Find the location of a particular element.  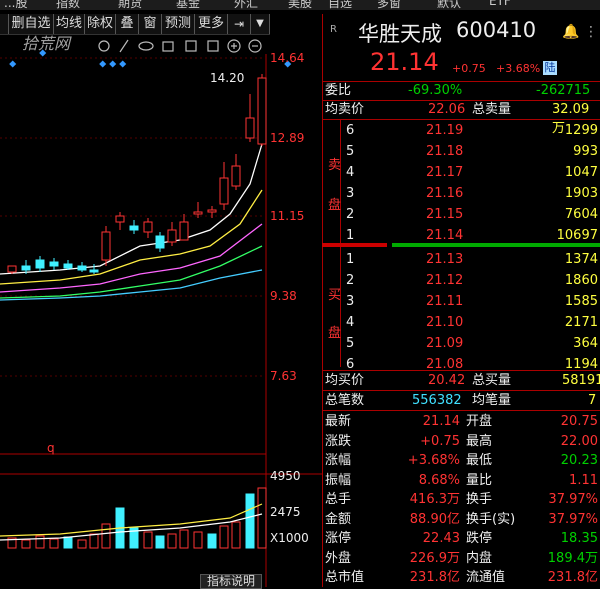

price-axis-label: 12.89 is located at coordinates (287, 138).